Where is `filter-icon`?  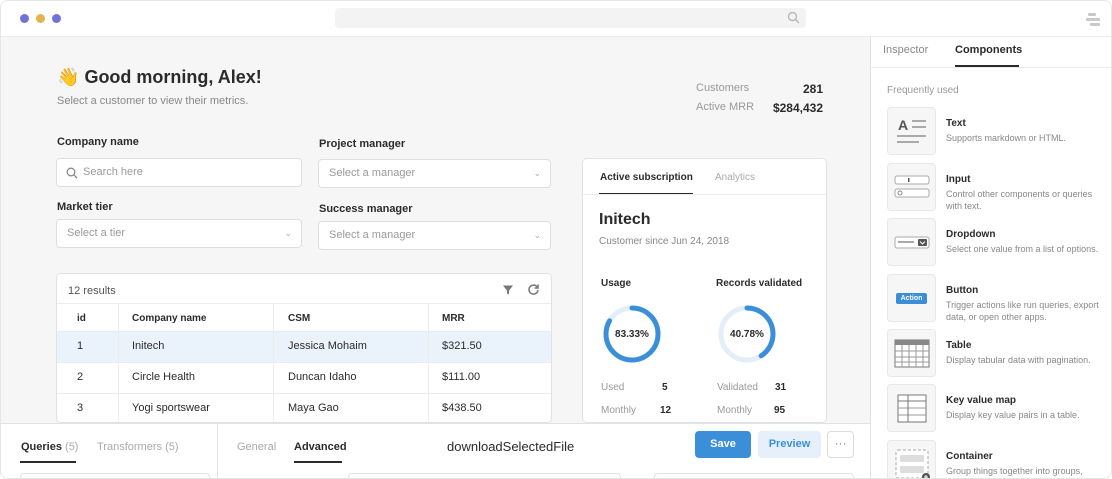 filter-icon is located at coordinates (508, 290).